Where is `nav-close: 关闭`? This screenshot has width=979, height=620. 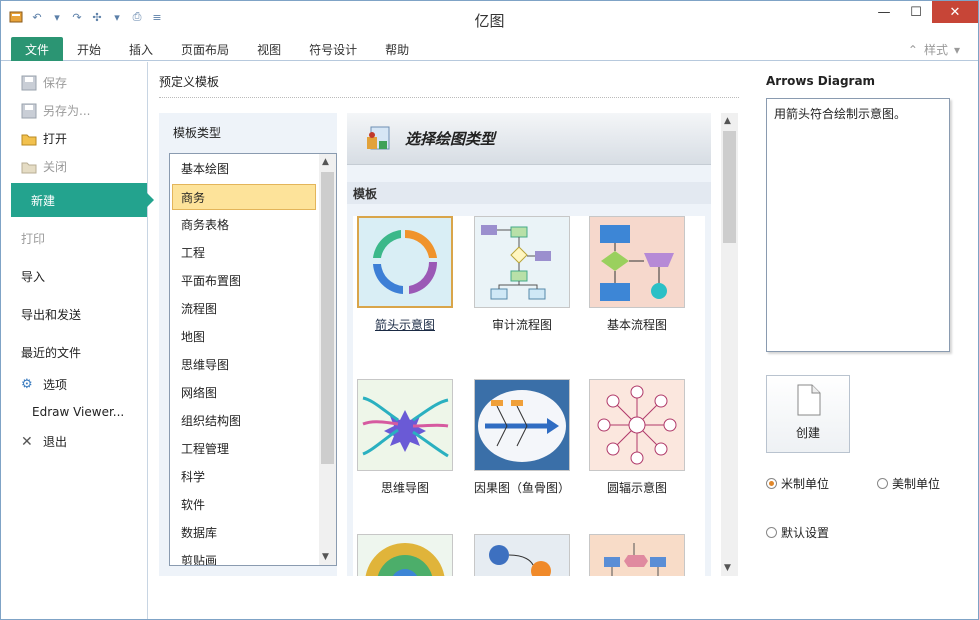
nav-close: 关闭 is located at coordinates (44, 166).